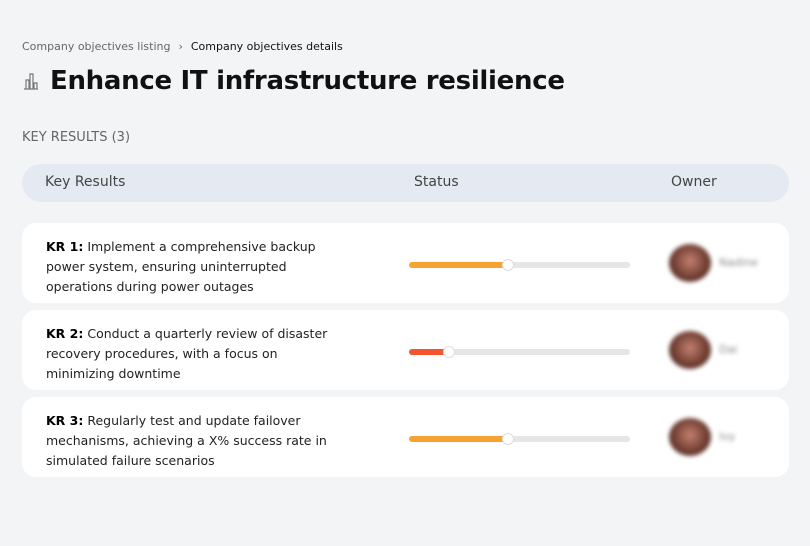 The image size is (810, 546). Describe the element at coordinates (31, 81) in the screenshot. I see `building-icon` at that location.